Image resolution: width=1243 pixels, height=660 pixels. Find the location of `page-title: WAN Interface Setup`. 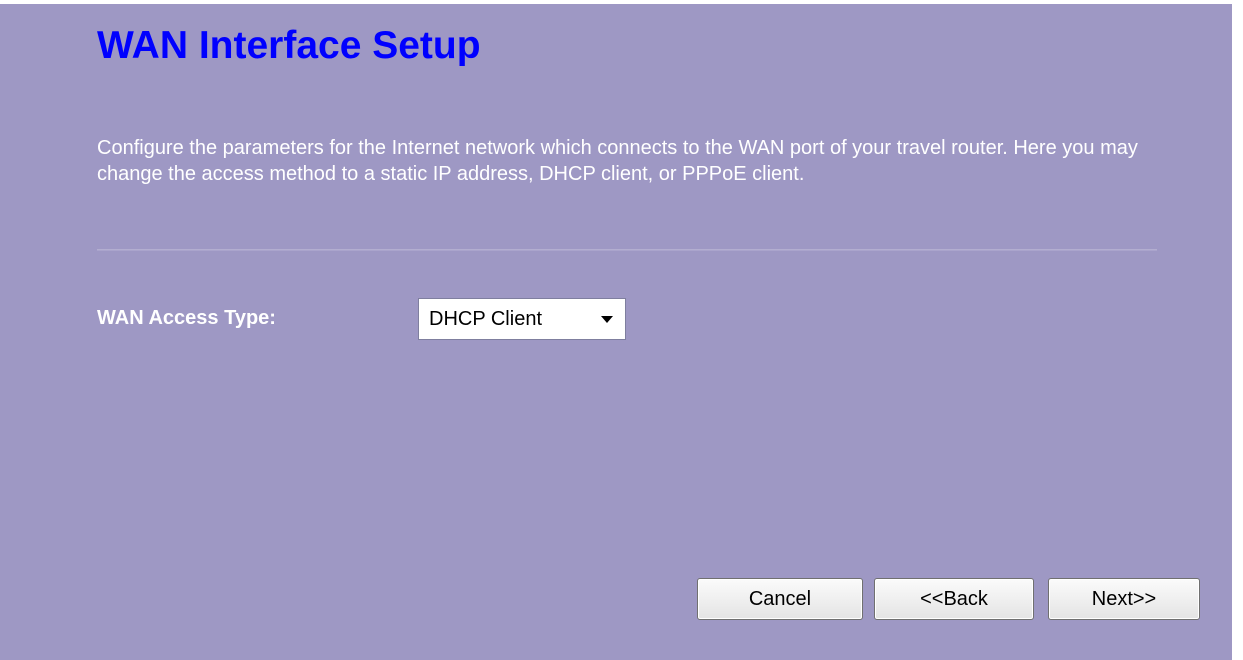

page-title: WAN Interface Setup is located at coordinates (289, 45).